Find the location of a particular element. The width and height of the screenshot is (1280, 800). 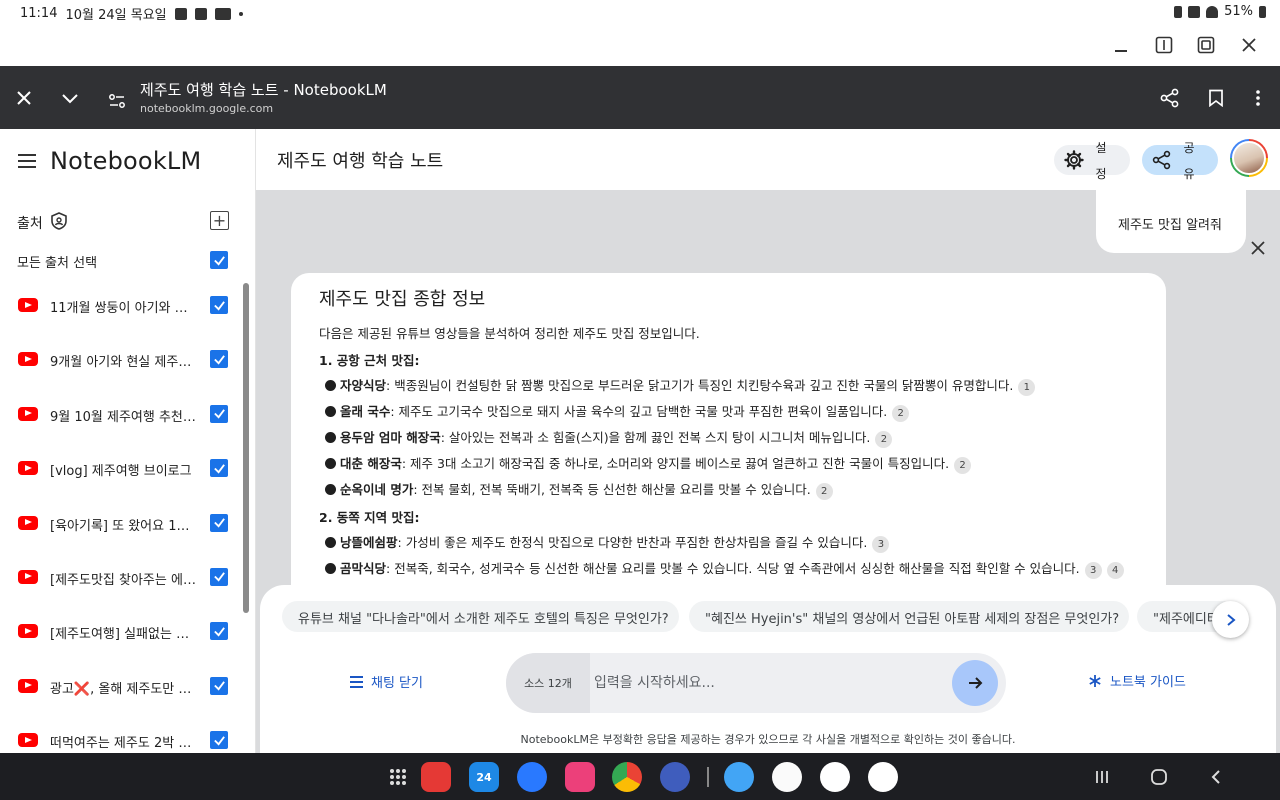

source-item: 11개월 쌍둥이 아기와 제주도 여행 is located at coordinates (120, 306).